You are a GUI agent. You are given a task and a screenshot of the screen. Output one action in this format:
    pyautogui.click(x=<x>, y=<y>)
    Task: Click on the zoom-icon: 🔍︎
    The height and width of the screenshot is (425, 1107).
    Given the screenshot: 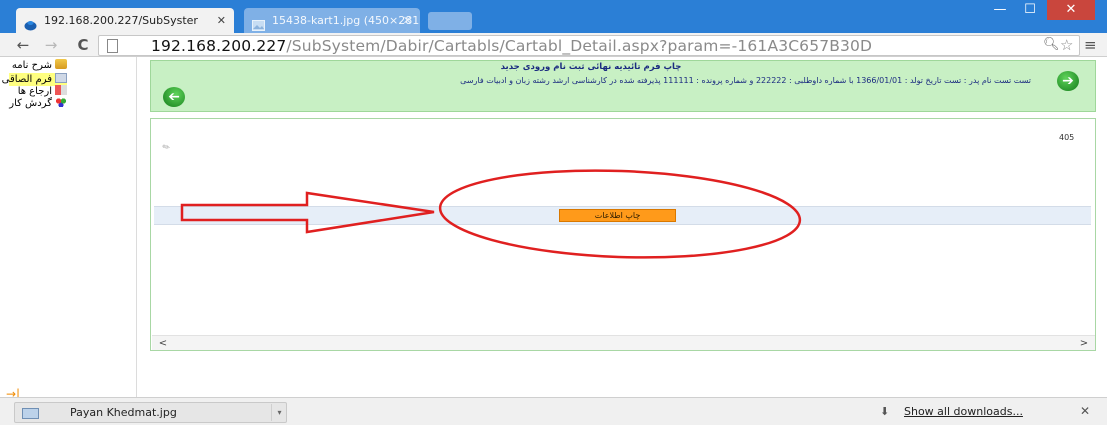 What is the action you would take?
    pyautogui.click(x=1051, y=44)
    